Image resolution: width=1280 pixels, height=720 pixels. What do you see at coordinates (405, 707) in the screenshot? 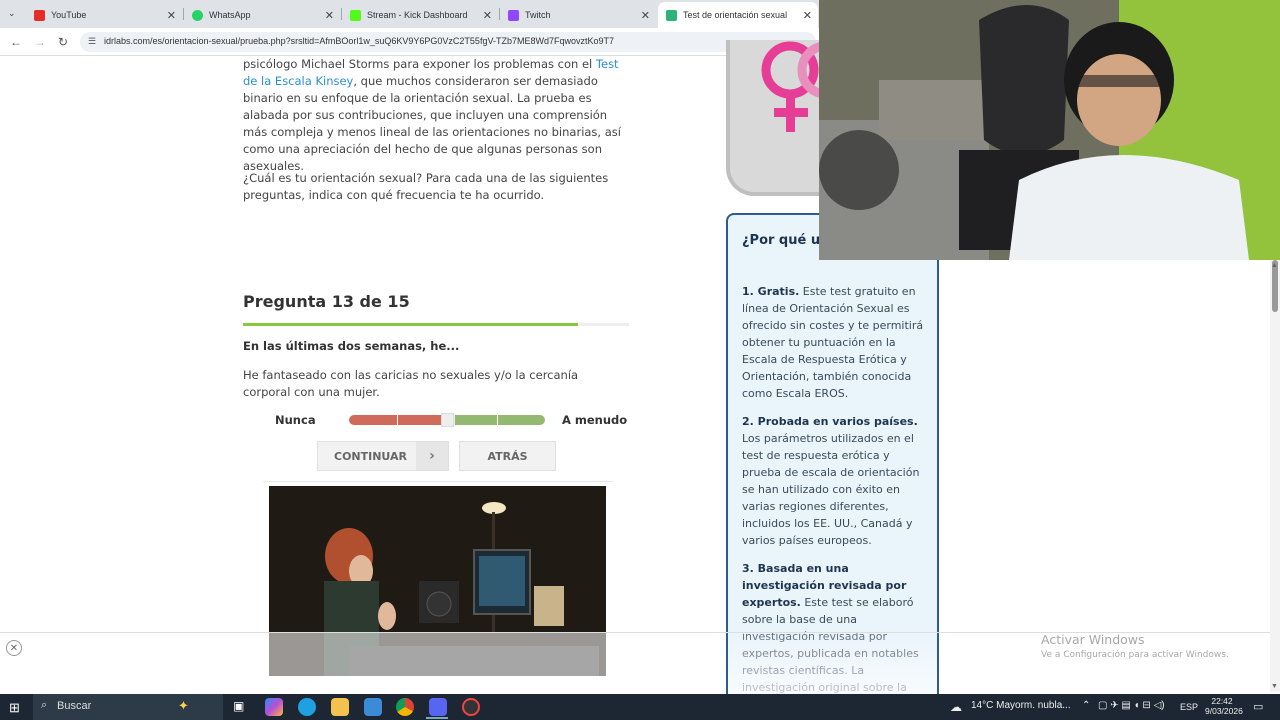
I see `chrome-icon` at bounding box center [405, 707].